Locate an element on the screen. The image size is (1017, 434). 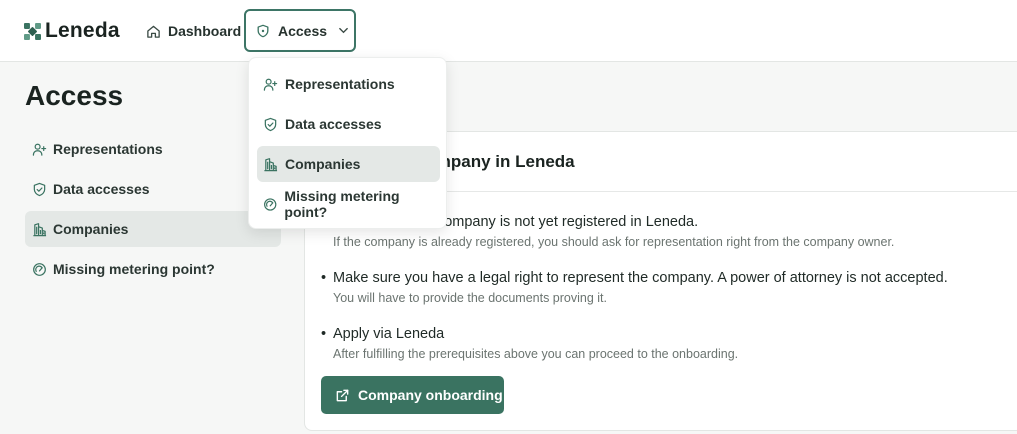
menu-item-companies: Companies is located at coordinates (348, 164).